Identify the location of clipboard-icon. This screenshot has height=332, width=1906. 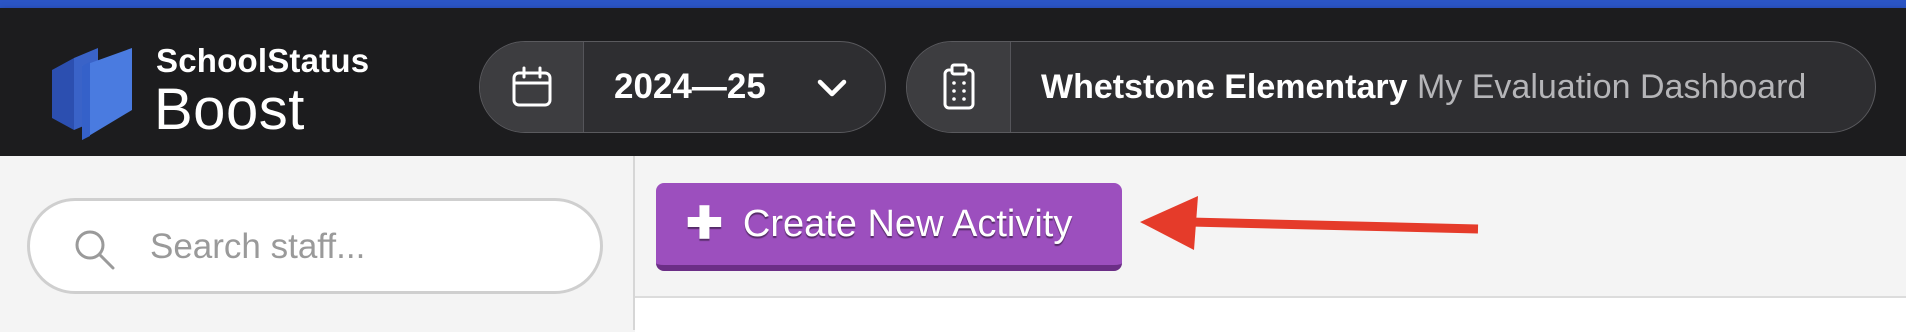
(958, 86).